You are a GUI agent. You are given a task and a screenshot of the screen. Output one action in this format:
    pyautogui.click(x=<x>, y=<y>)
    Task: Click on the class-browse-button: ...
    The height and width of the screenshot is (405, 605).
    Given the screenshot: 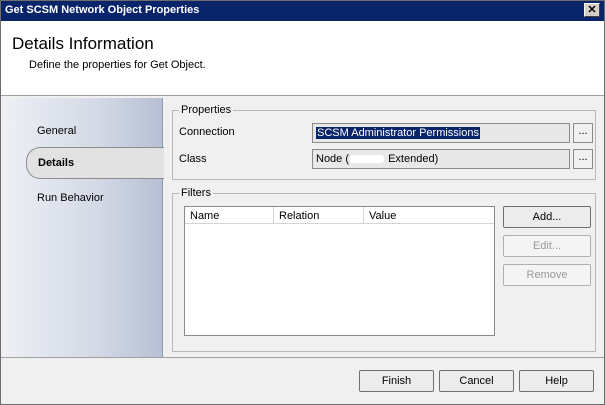 What is the action you would take?
    pyautogui.click(x=583, y=159)
    